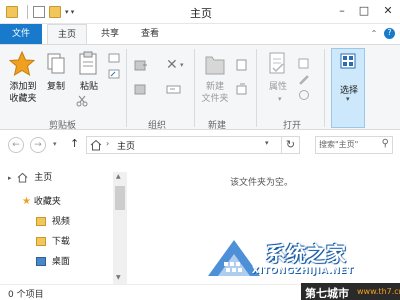  What do you see at coordinates (26, 295) in the screenshot?
I see `item-count: 0 个项目` at bounding box center [26, 295].